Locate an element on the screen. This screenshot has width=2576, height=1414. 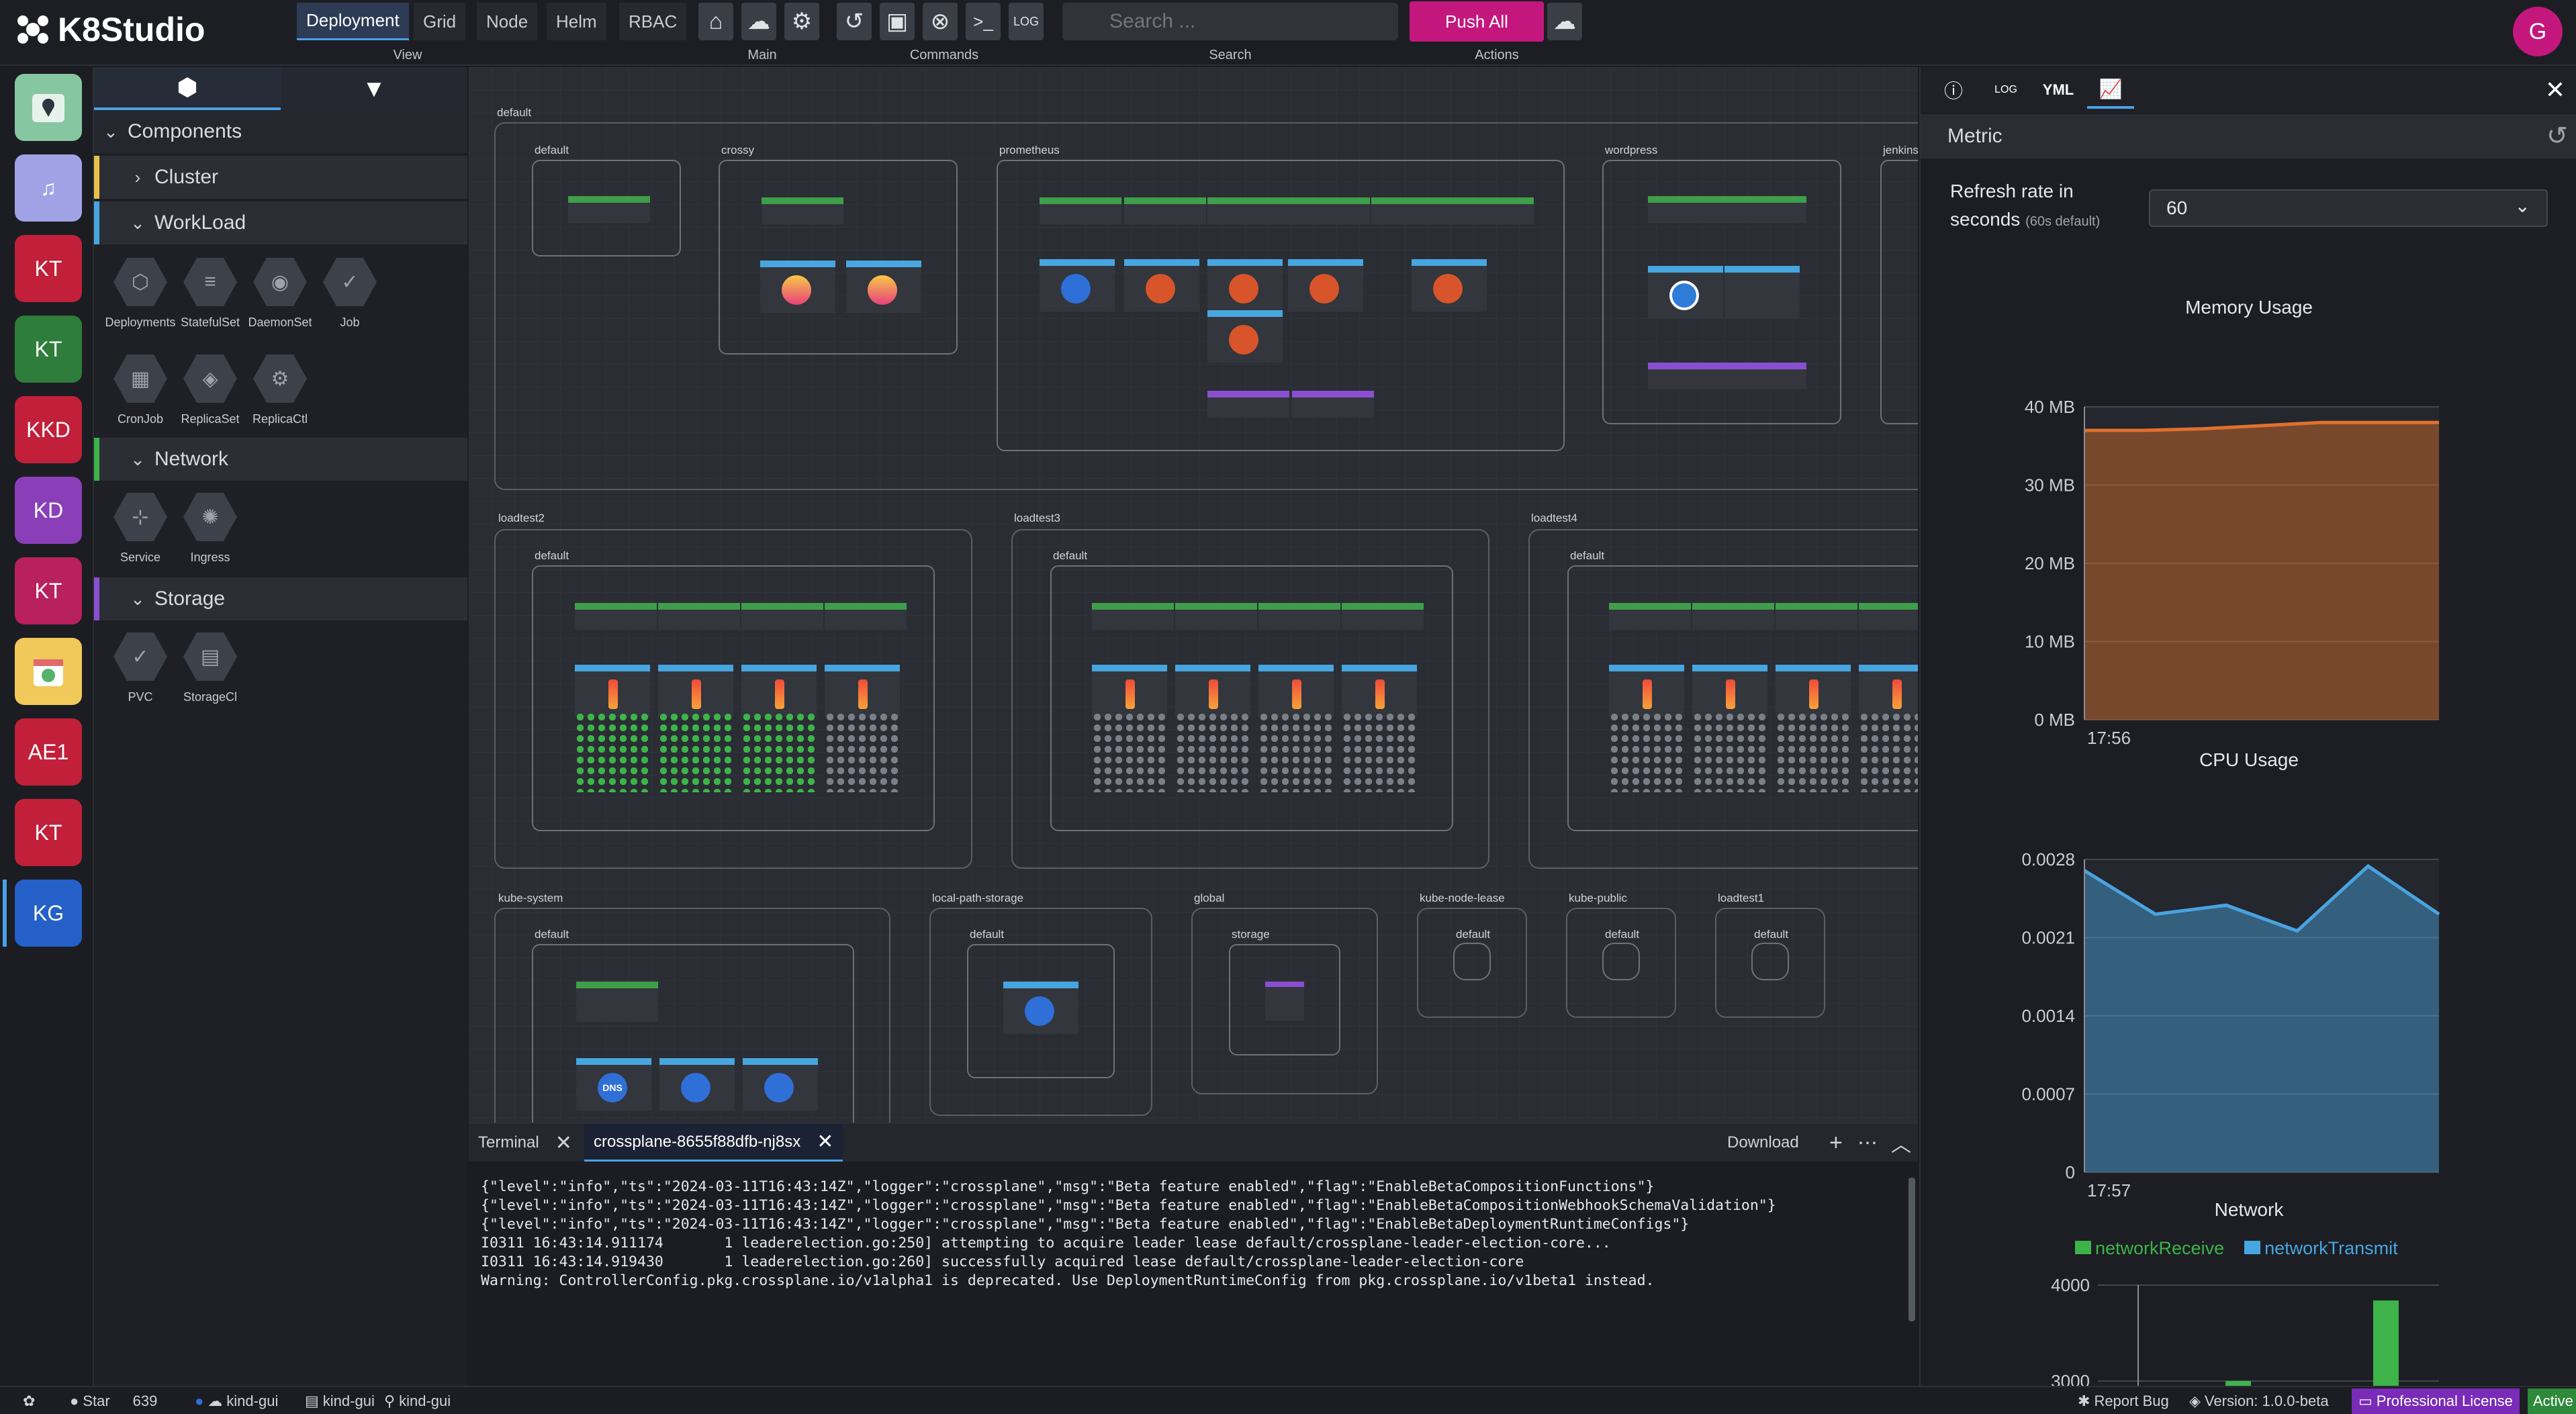
terminal-icon: >_ is located at coordinates (983, 21).